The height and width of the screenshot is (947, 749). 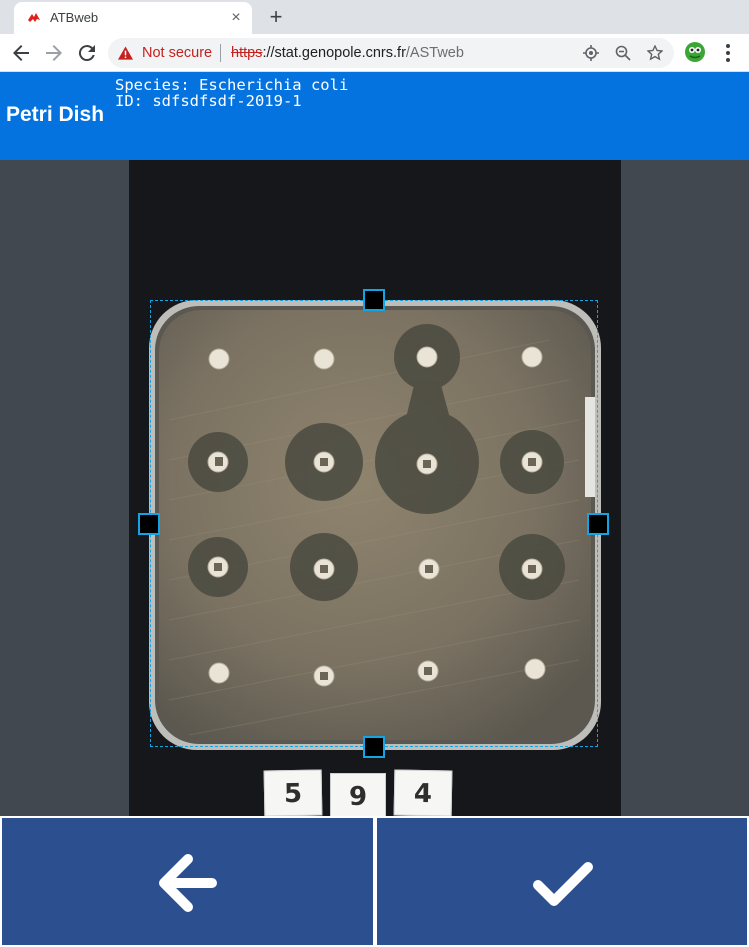 I want to click on bookmark-star-icon, so click(x=655, y=53).